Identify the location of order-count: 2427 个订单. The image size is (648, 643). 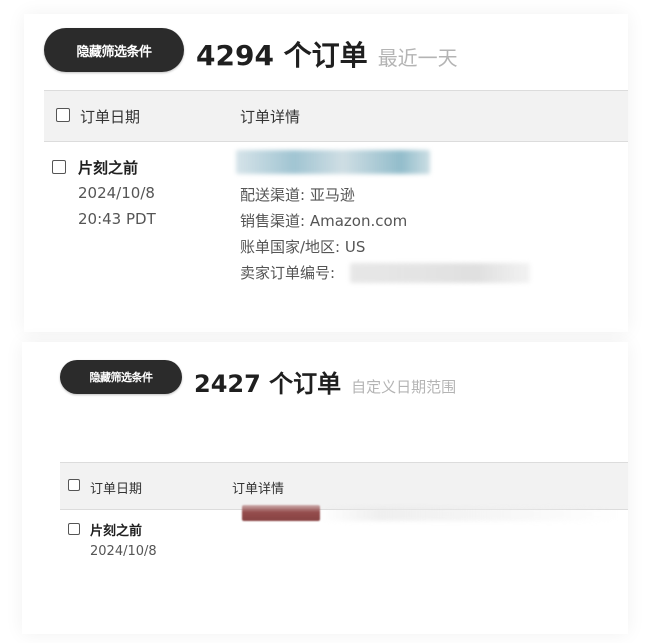
(268, 384).